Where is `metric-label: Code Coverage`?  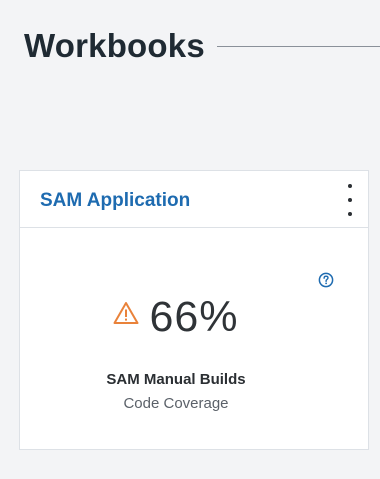 metric-label: Code Coverage is located at coordinates (176, 403).